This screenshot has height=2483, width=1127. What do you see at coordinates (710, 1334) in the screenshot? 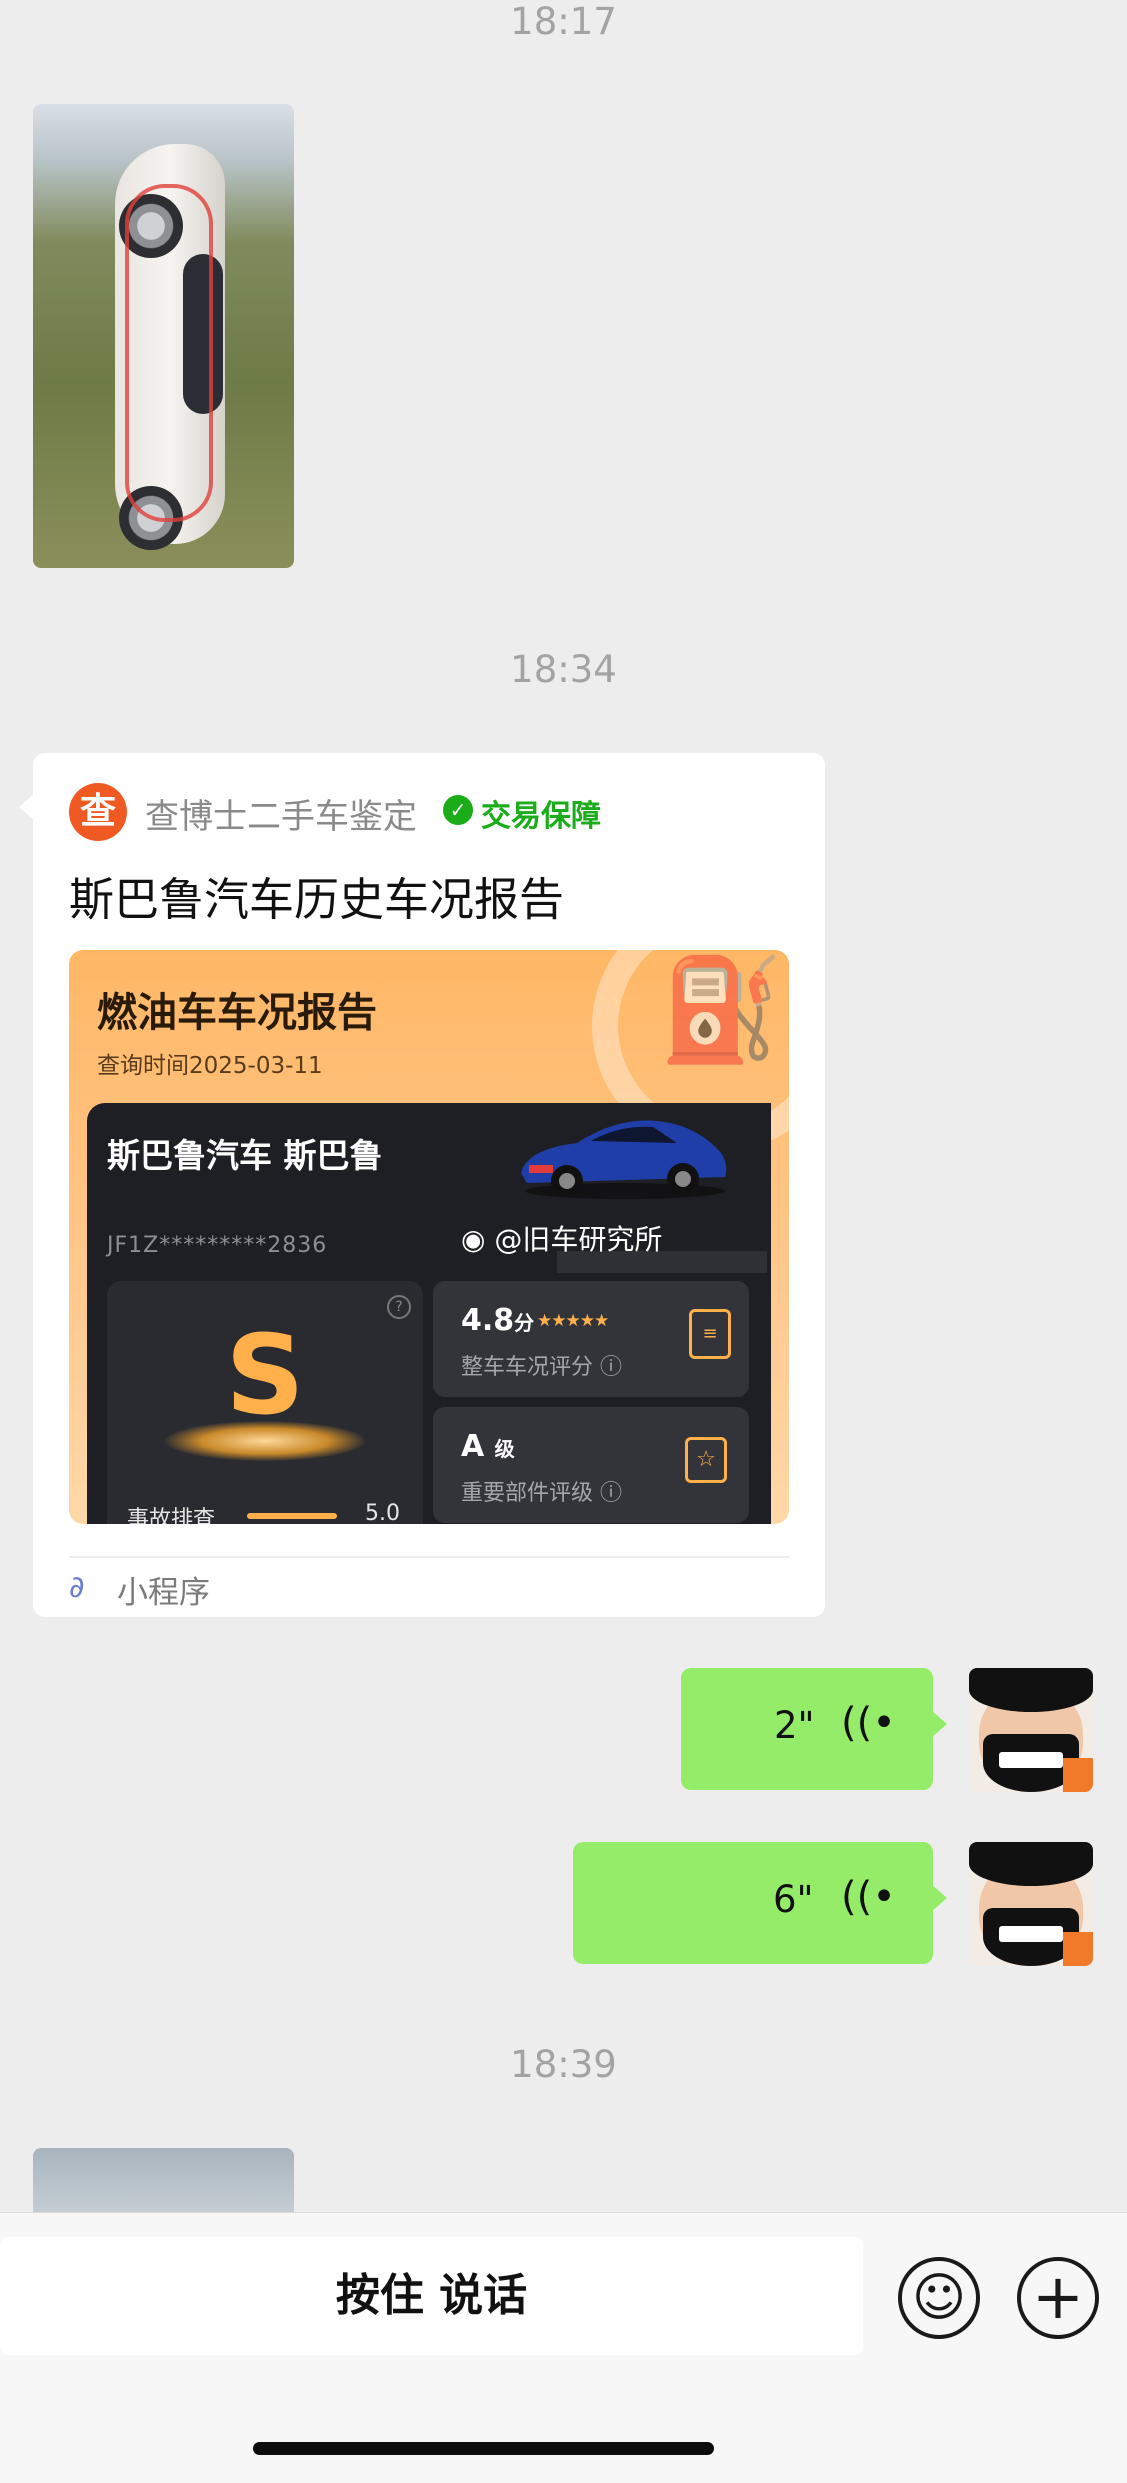
I see `document-icon: ≡` at bounding box center [710, 1334].